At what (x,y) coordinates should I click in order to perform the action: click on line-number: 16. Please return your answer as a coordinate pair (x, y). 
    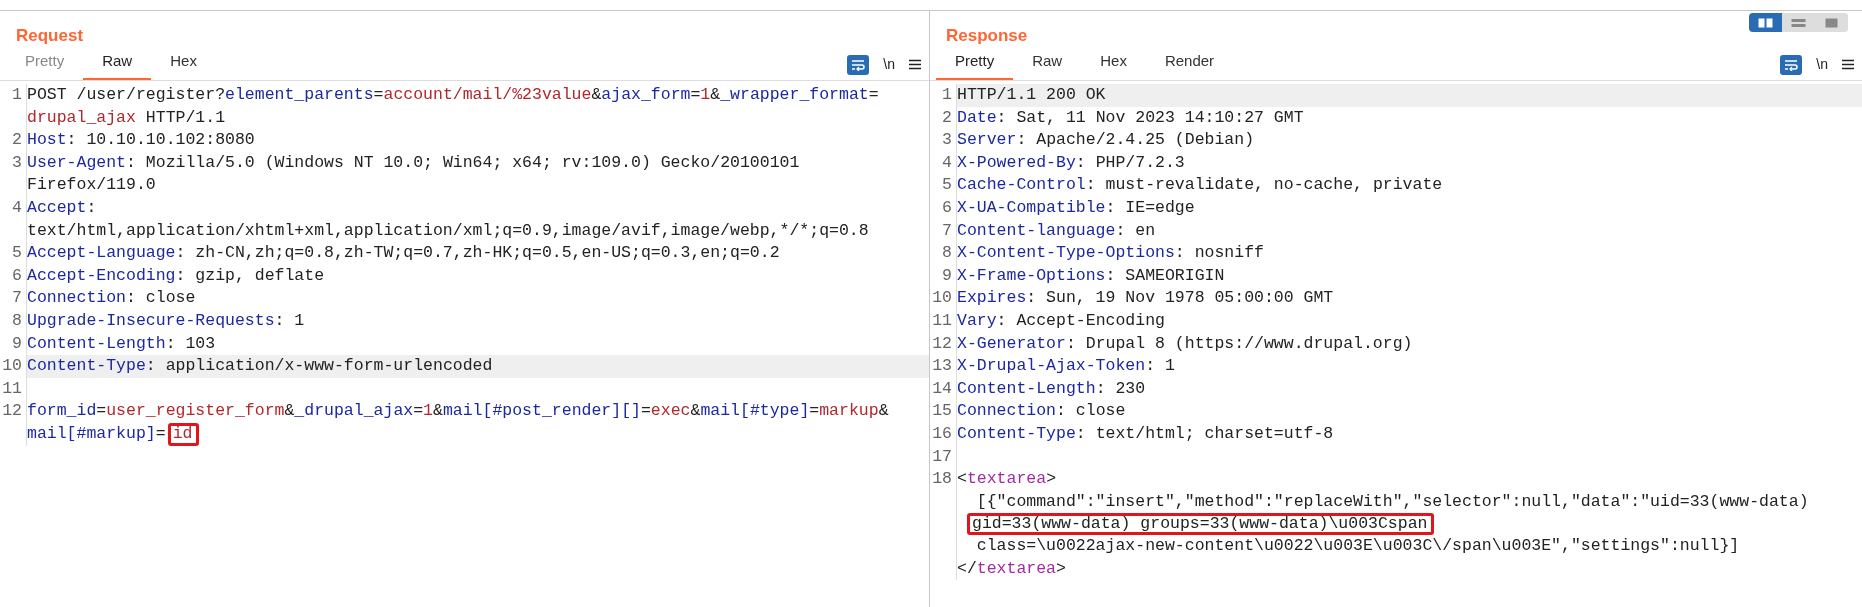
    Looking at the image, I should click on (943, 434).